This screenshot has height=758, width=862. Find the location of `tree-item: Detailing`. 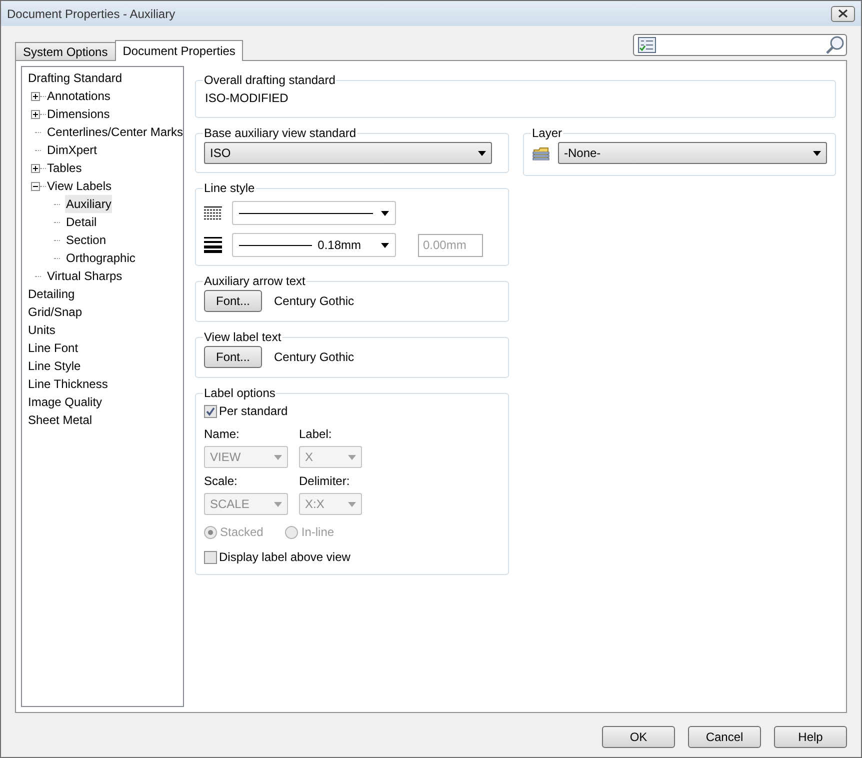

tree-item: Detailing is located at coordinates (51, 294).